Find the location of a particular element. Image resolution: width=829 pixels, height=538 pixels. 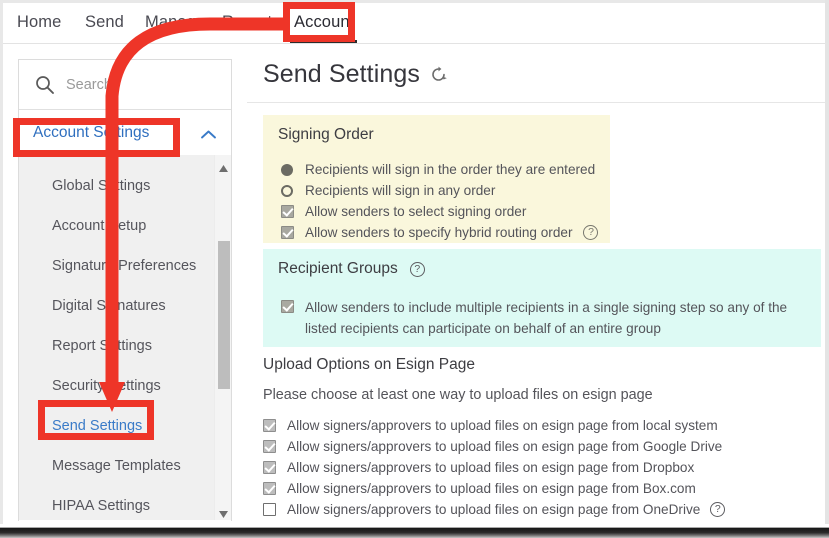

annotation-box-account-settings is located at coordinates (96, 137).